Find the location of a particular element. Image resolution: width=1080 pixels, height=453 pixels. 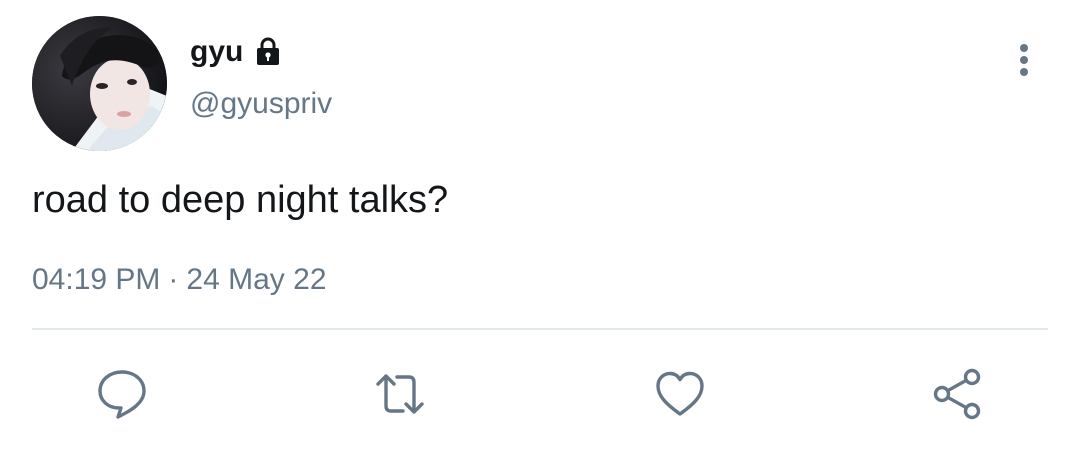

retweet-icon is located at coordinates (400, 394).